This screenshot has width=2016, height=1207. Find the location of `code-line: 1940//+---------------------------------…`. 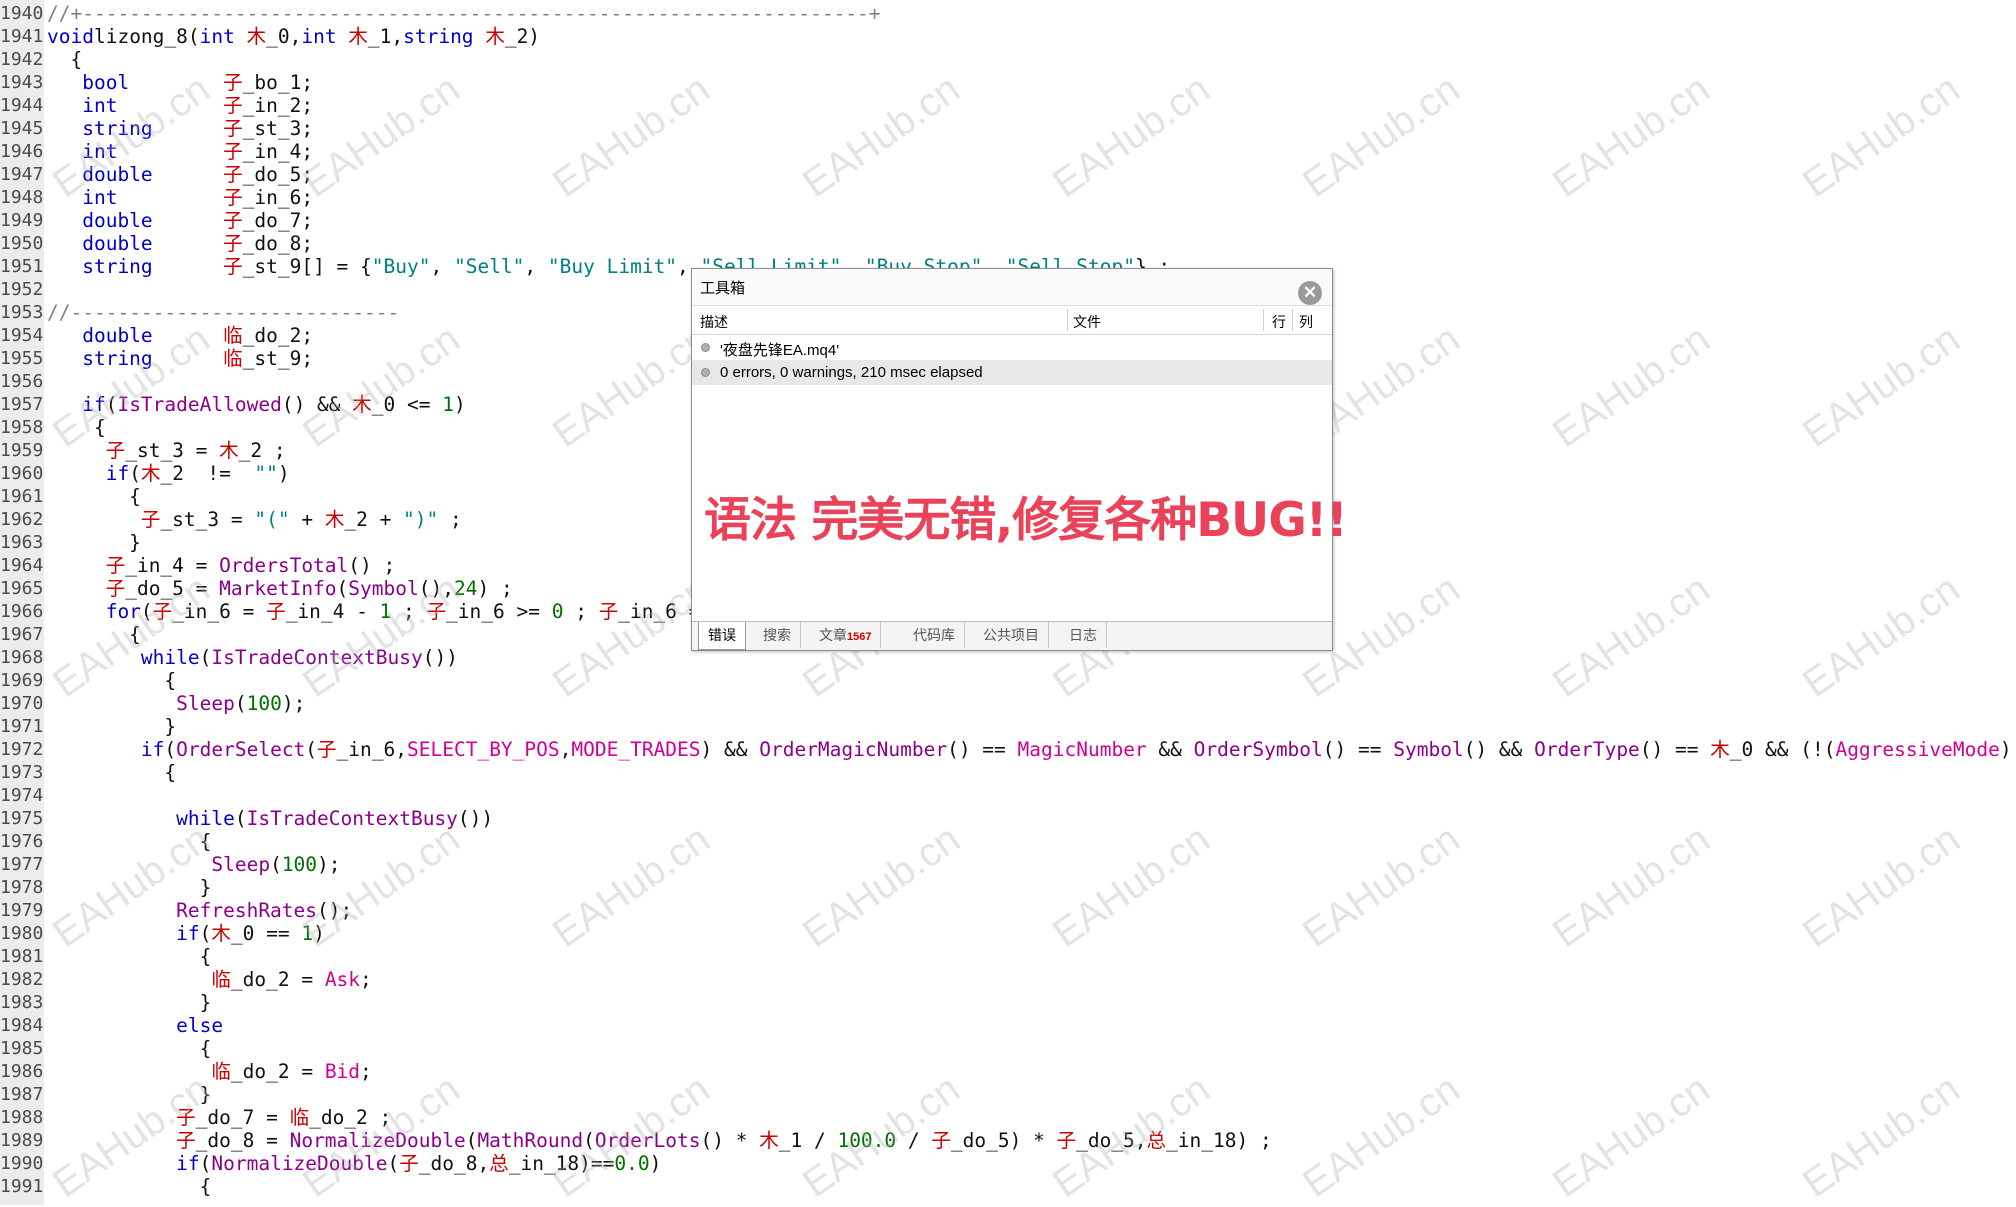

code-line: 1940//+---------------------------------… is located at coordinates (1008, 13).